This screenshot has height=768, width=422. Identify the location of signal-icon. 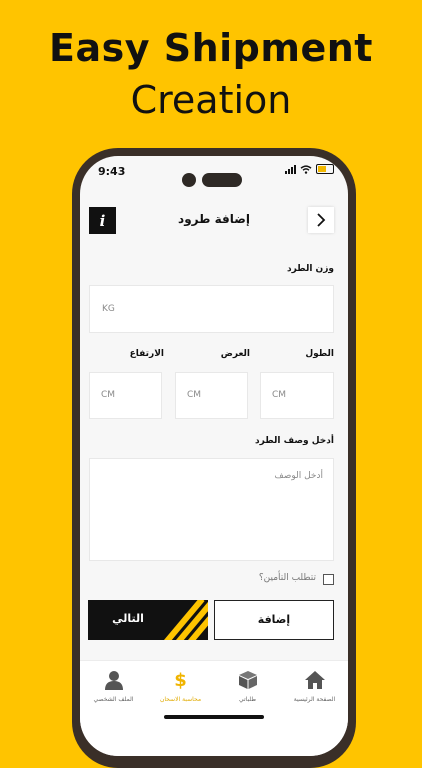
(290, 169).